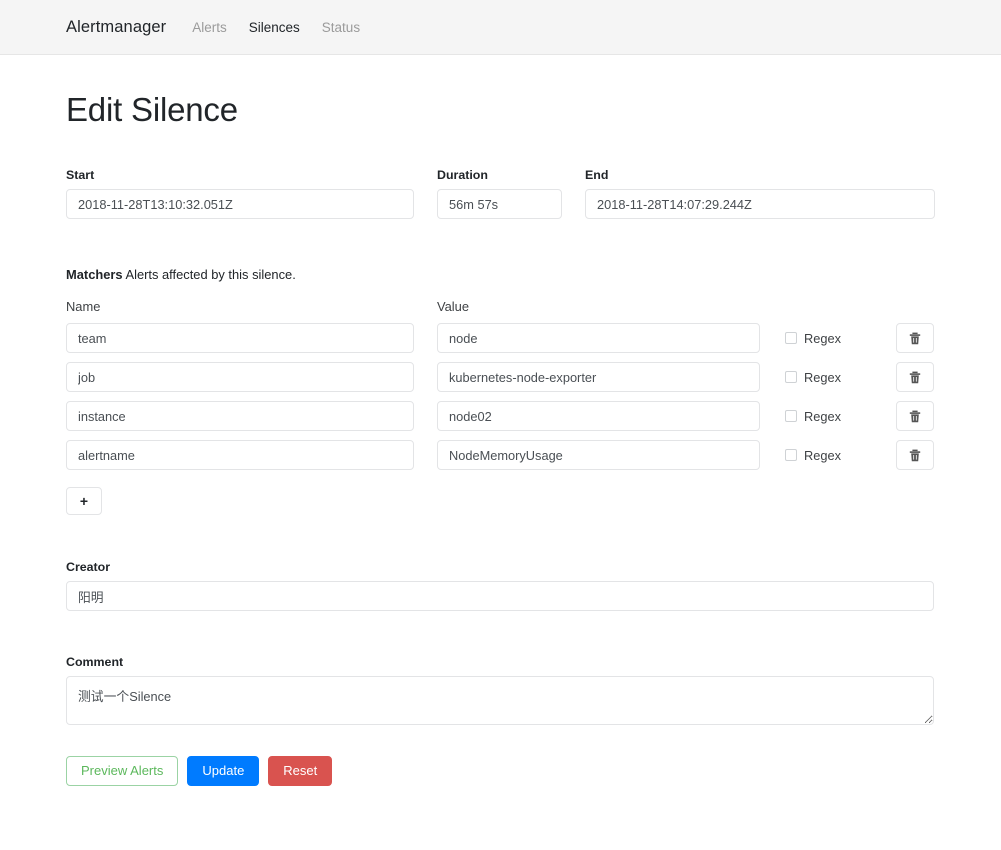 Image resolution: width=1001 pixels, height=850 pixels. I want to click on nav-link-silences: Silences, so click(274, 27).